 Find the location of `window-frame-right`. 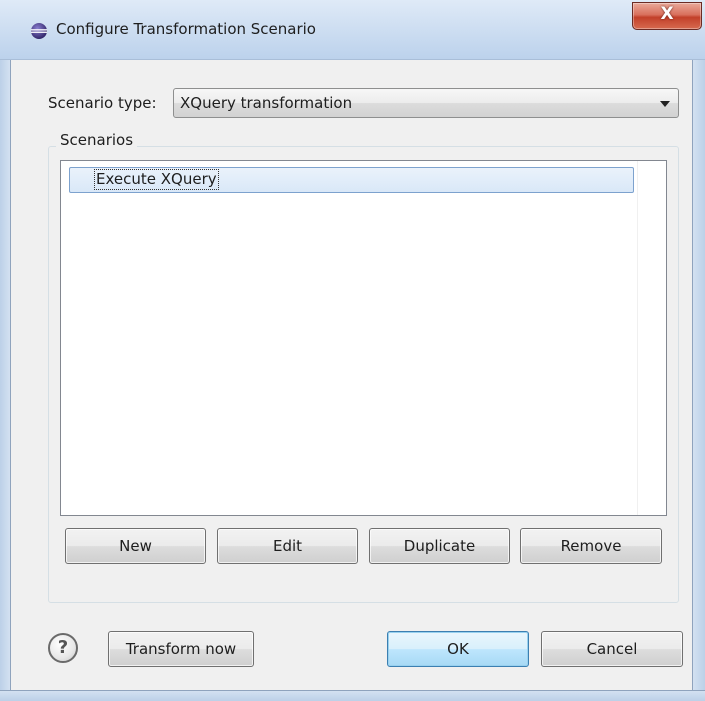

window-frame-right is located at coordinates (699, 380).